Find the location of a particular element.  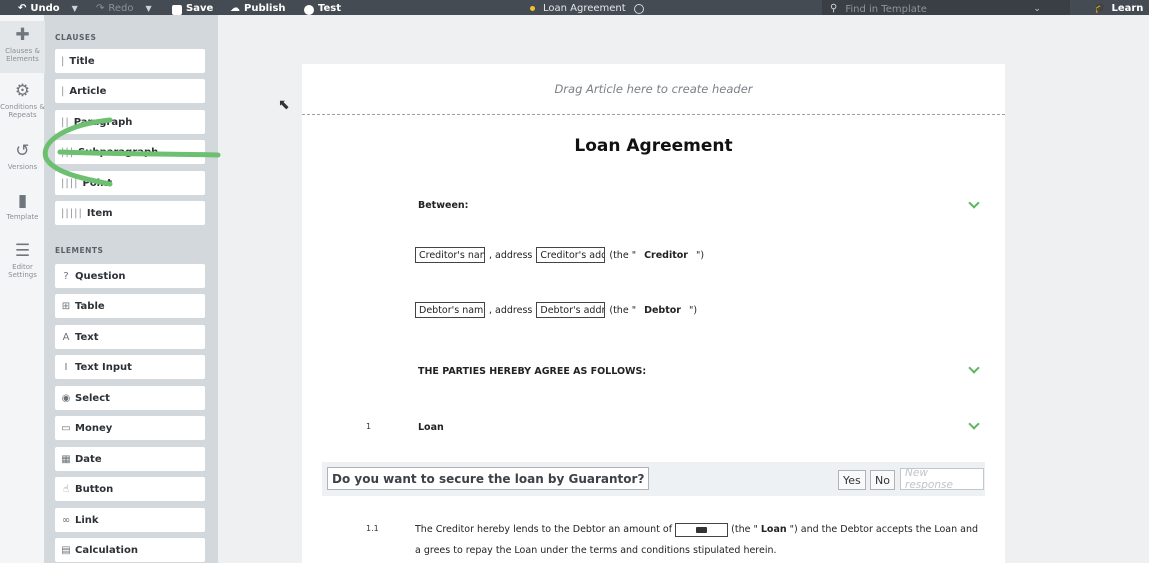

redo-label: Redo is located at coordinates (121, 8).